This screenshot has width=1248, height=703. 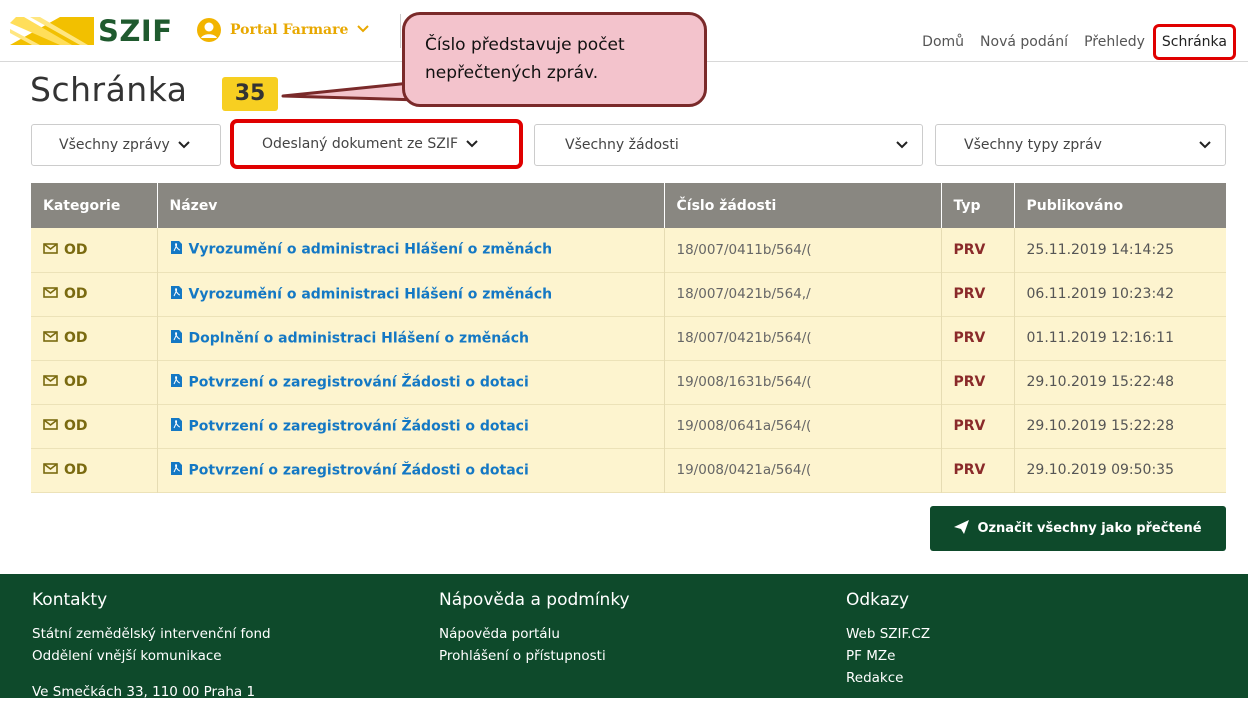 I want to click on portal-switcher: Portal Farmare, so click(x=283, y=30).